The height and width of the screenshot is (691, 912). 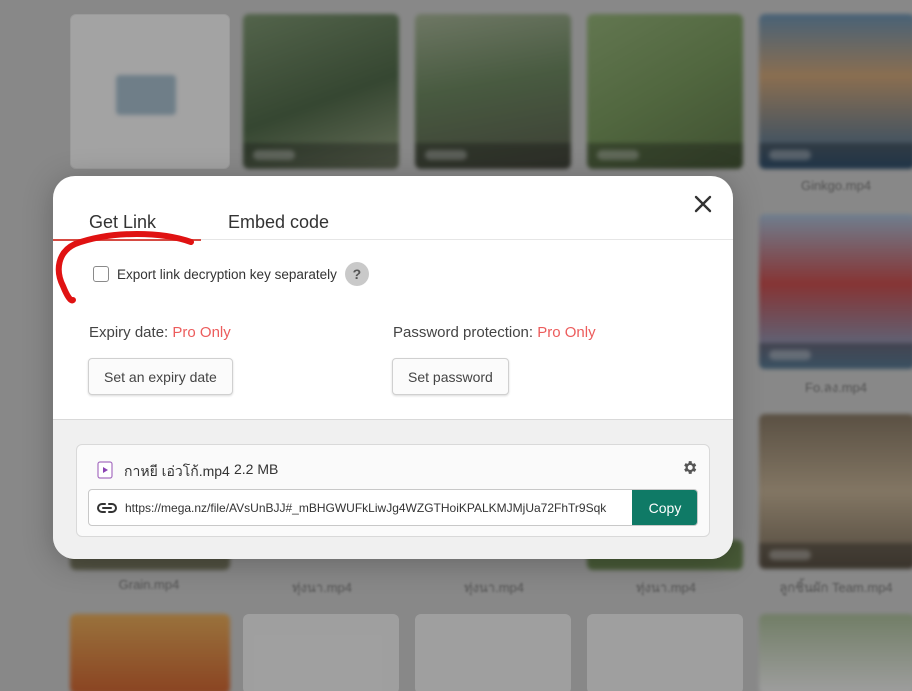 What do you see at coordinates (160, 376) in the screenshot?
I see `set-expiry-date-button: Set an expiry date` at bounding box center [160, 376].